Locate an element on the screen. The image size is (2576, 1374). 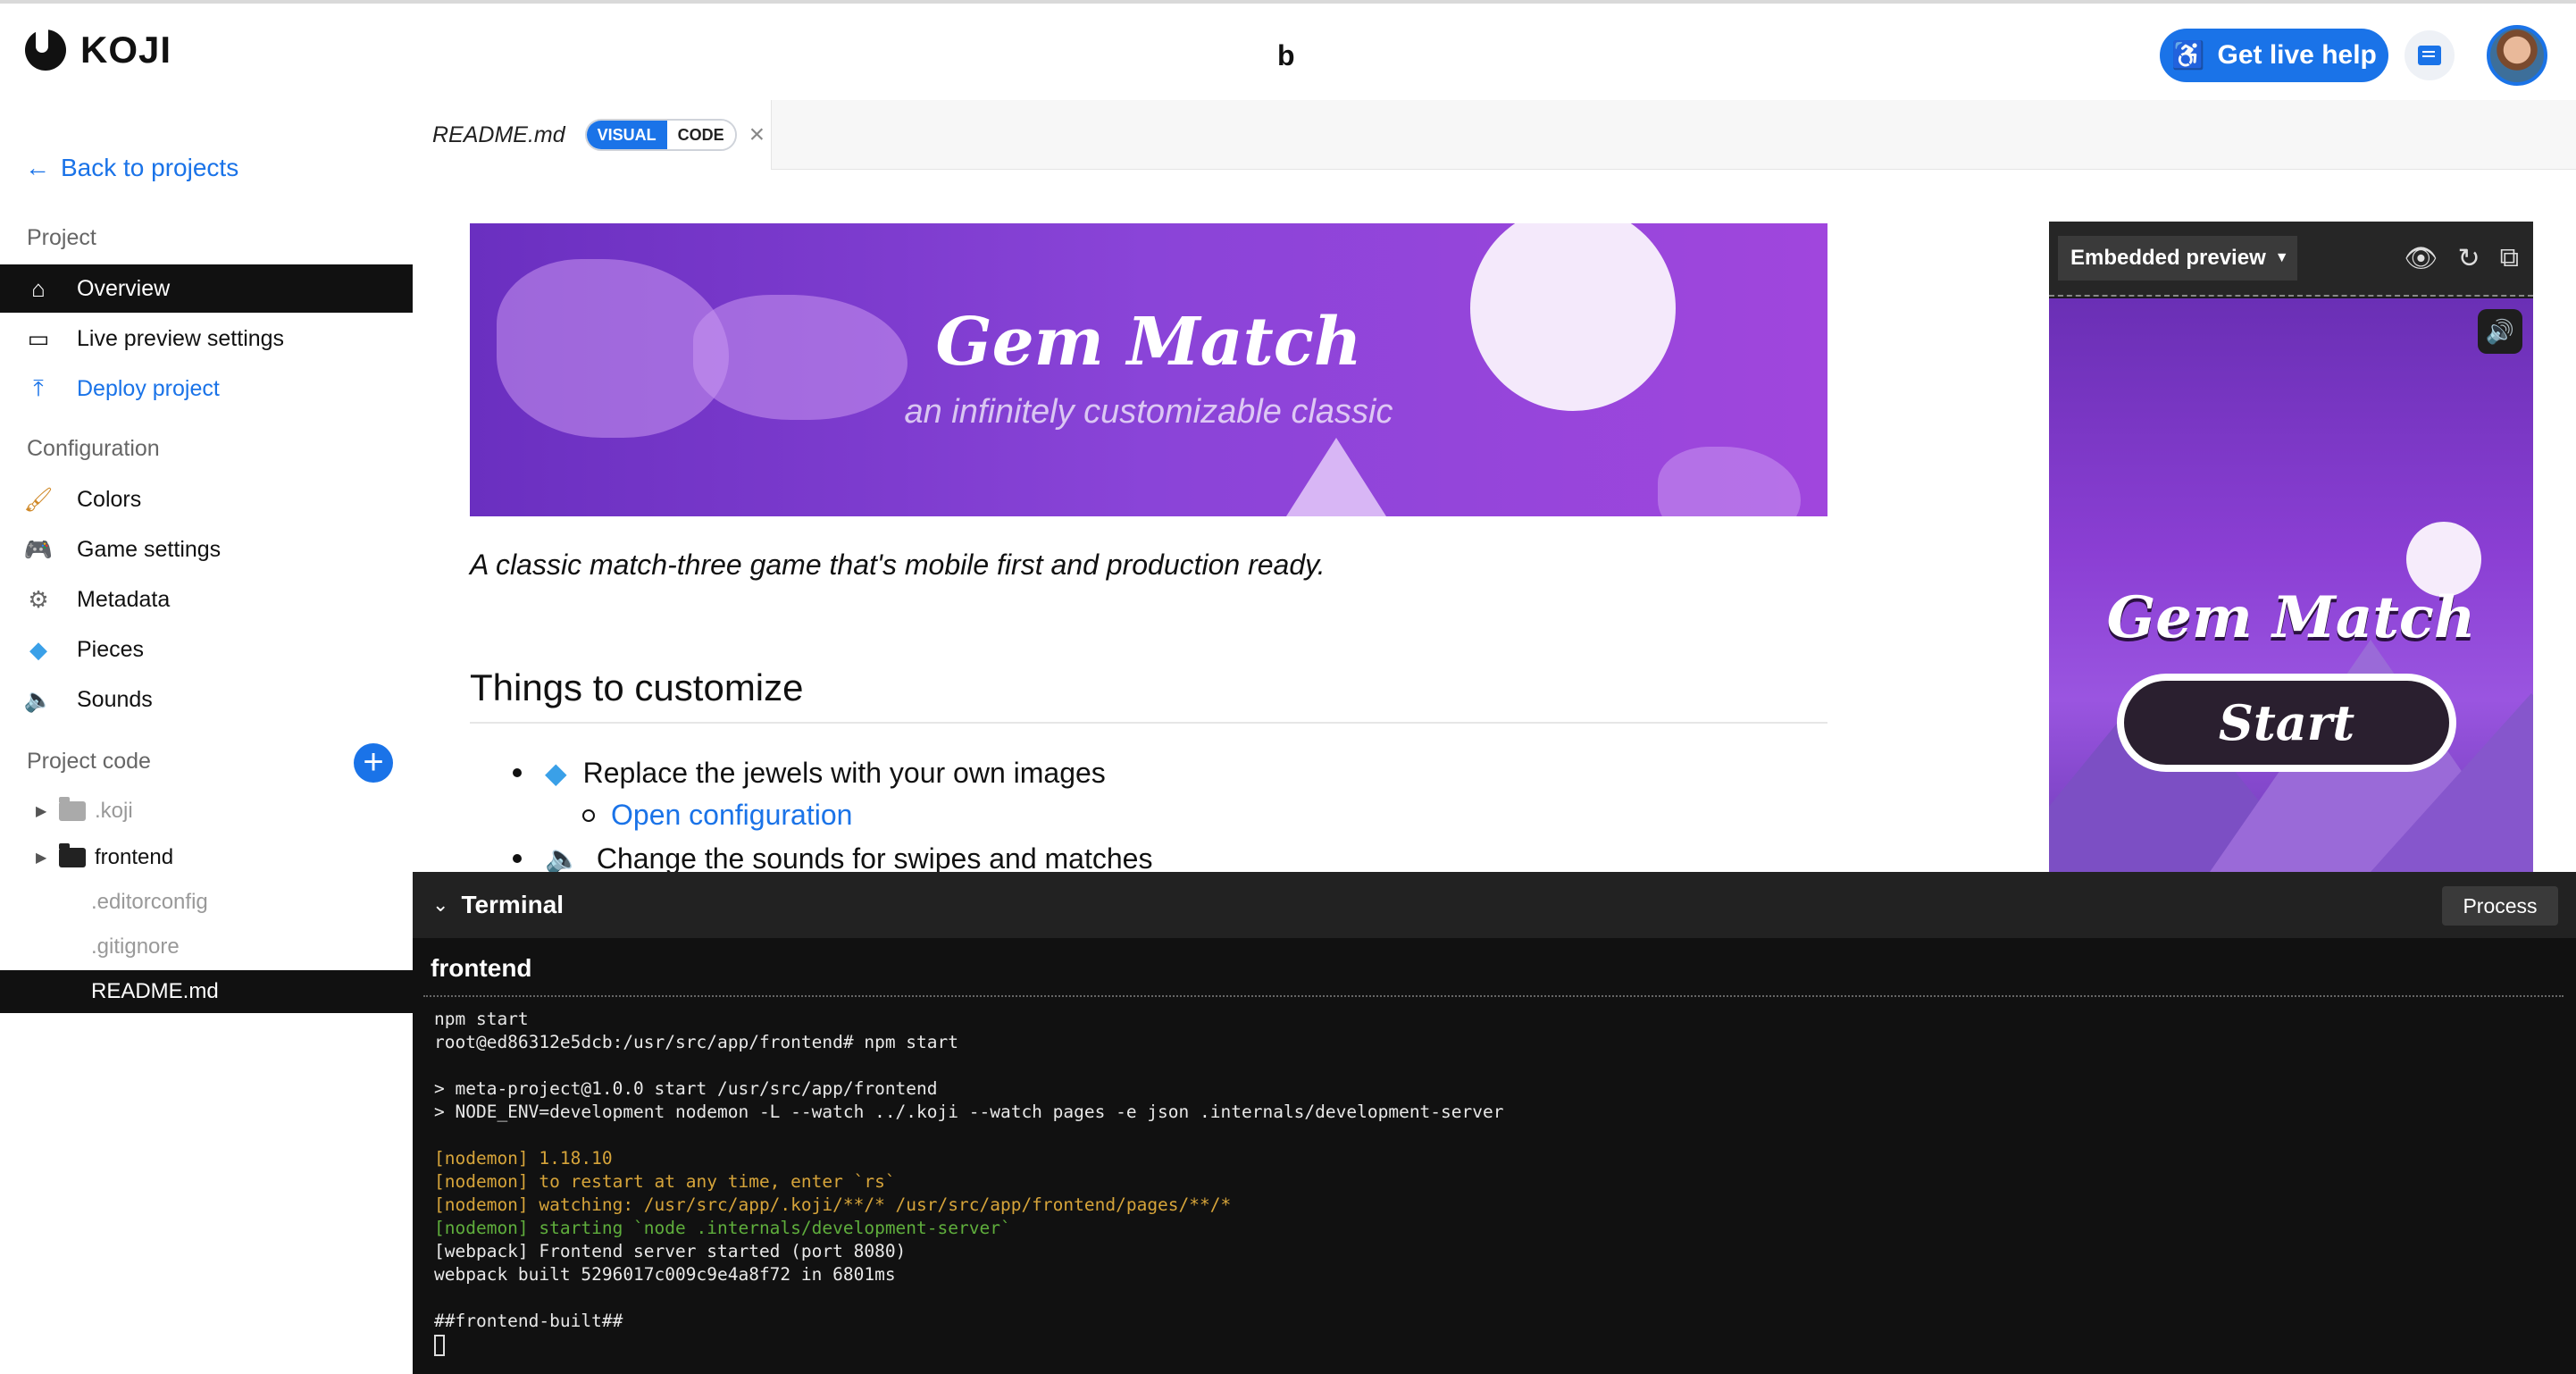
view-mode-toggle: VISUAL CODE is located at coordinates (661, 135).